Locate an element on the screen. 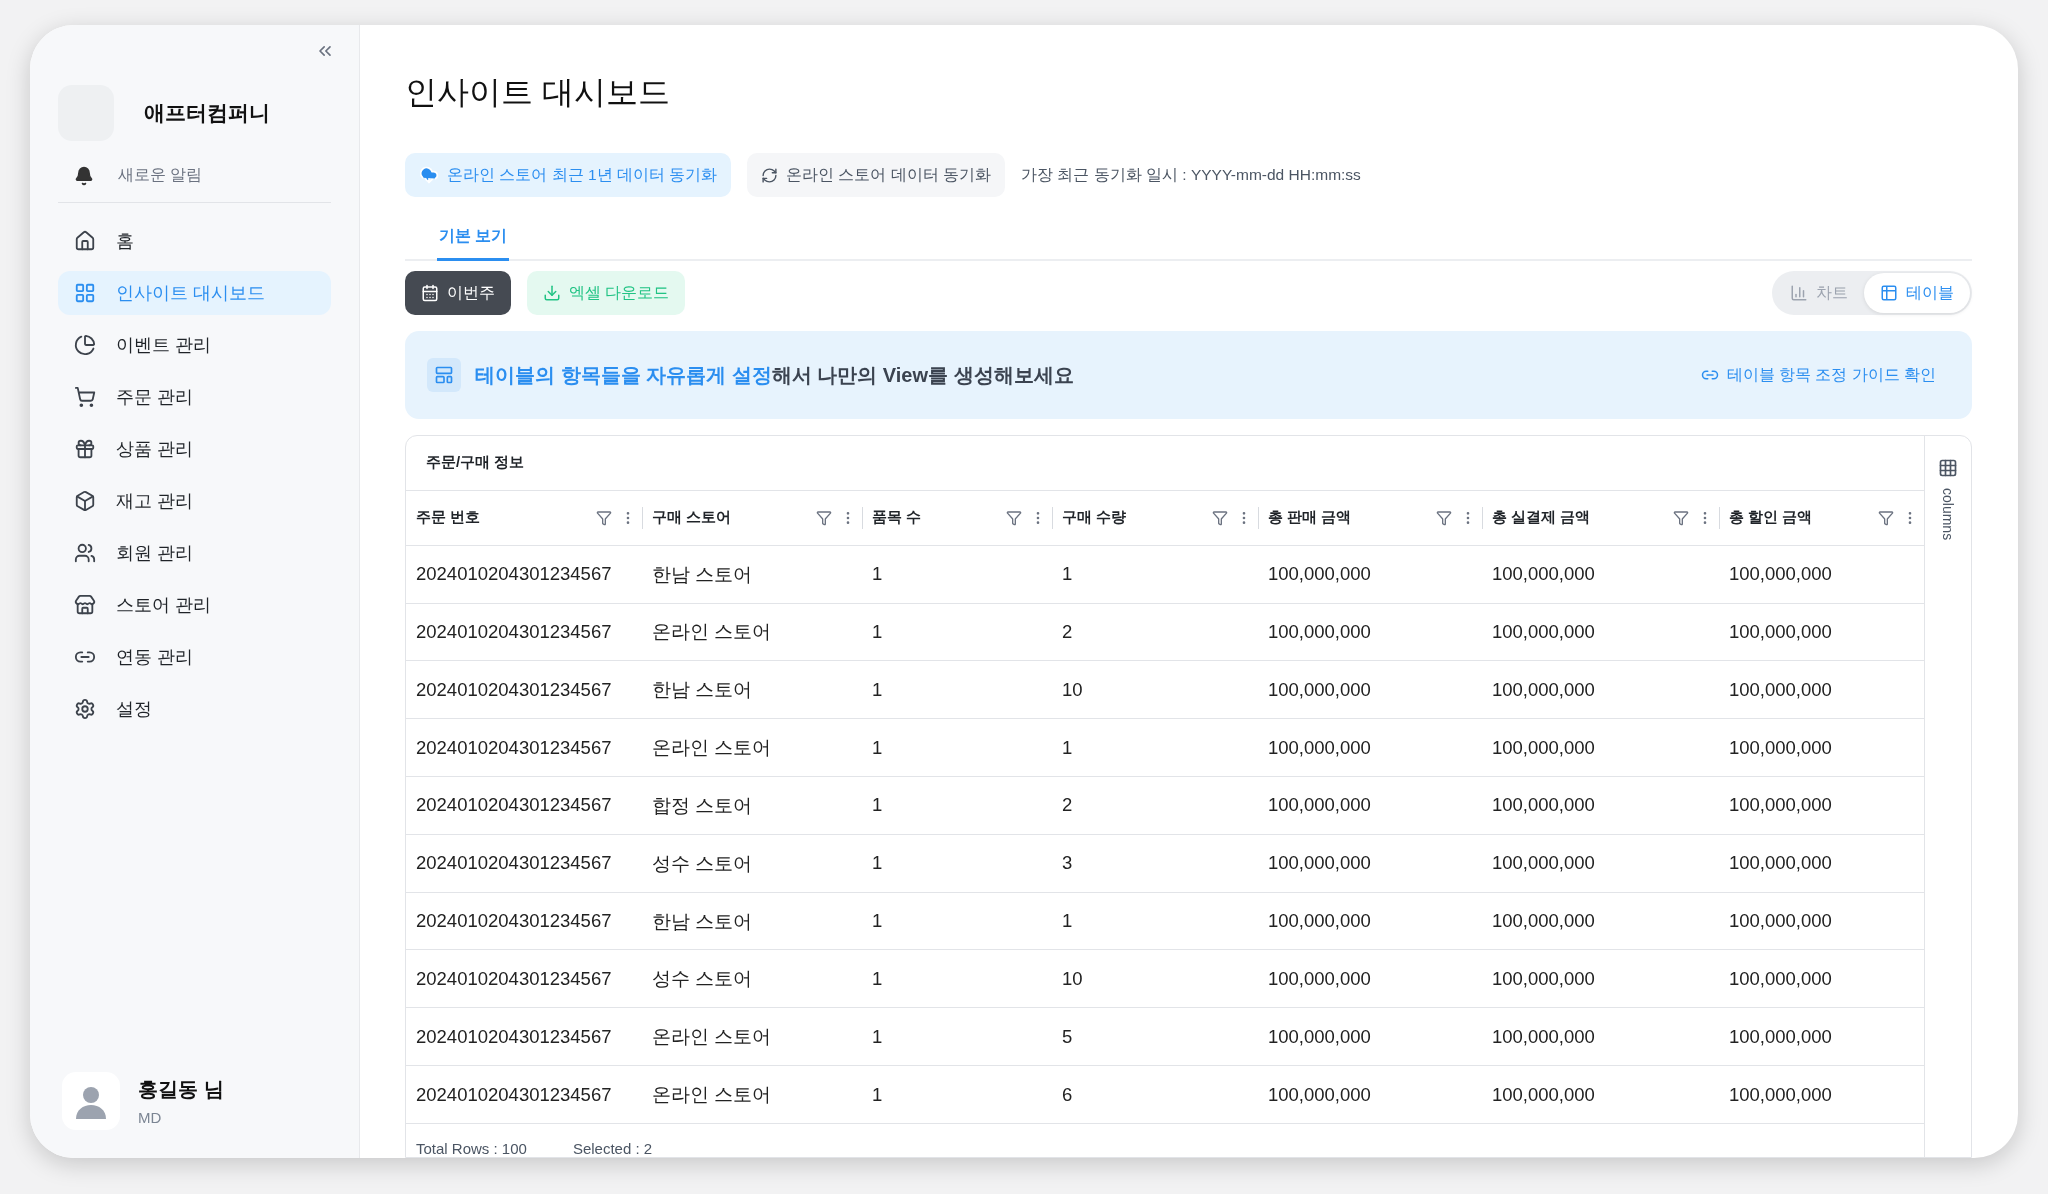 This screenshot has width=2048, height=1194. gift-icon is located at coordinates (85, 449).